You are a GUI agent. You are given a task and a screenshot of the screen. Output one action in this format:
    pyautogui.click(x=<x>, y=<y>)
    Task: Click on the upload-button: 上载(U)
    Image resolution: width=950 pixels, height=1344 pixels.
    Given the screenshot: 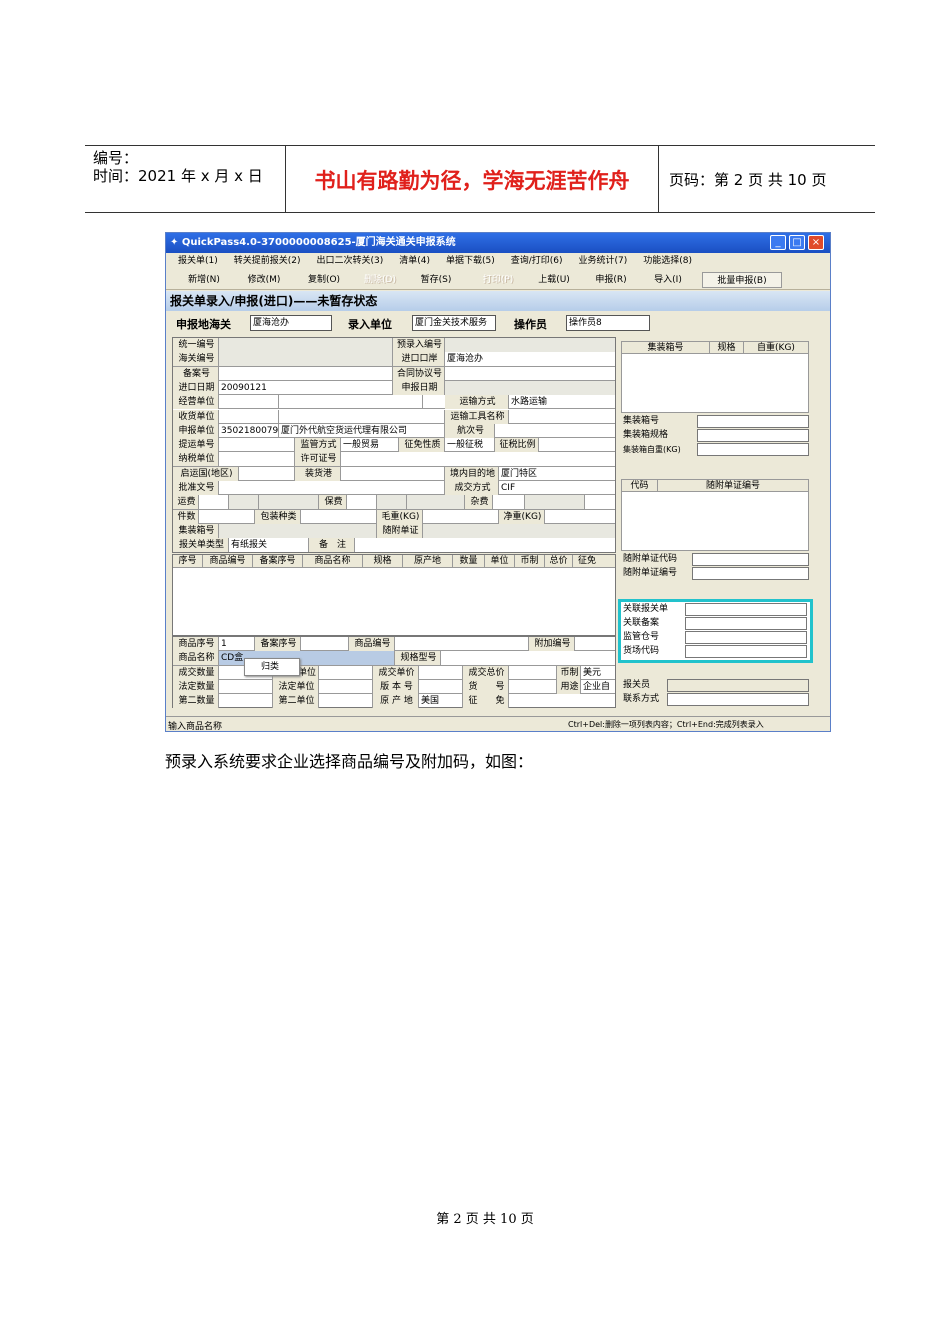 What is the action you would take?
    pyautogui.click(x=554, y=280)
    